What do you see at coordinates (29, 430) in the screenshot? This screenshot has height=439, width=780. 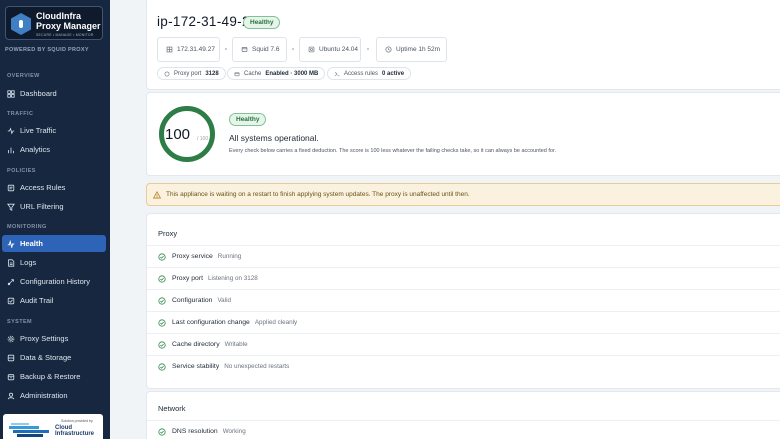 I see `cloud-swoosh-icon` at bounding box center [29, 430].